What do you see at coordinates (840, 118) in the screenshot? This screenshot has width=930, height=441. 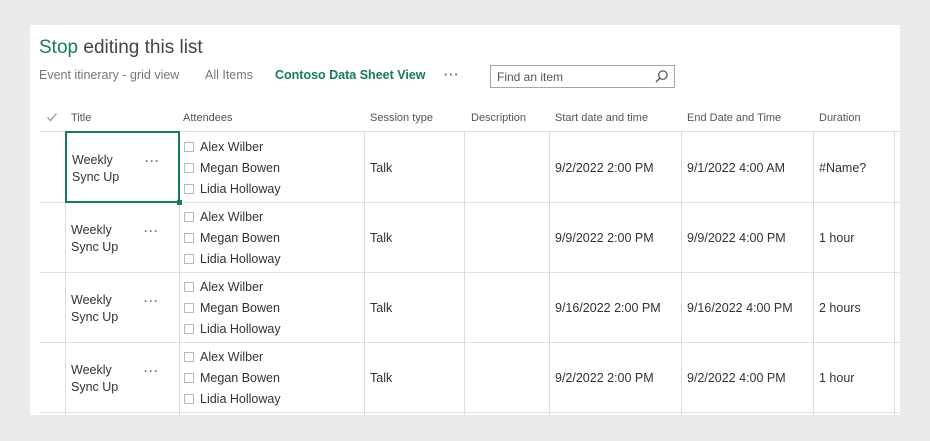 I see `column-header-duration: Duration` at bounding box center [840, 118].